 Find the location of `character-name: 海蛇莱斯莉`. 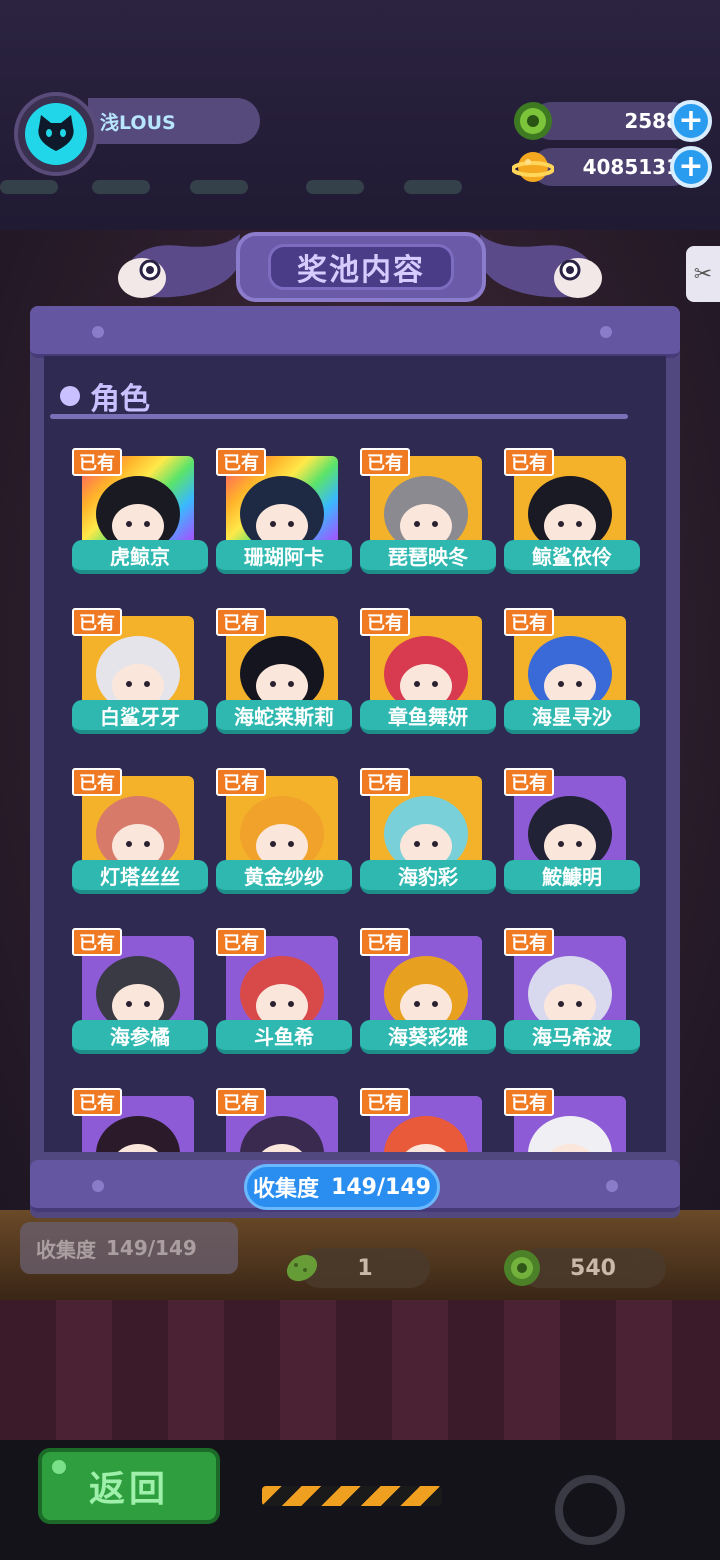

character-name: 海蛇莱斯莉 is located at coordinates (284, 717).